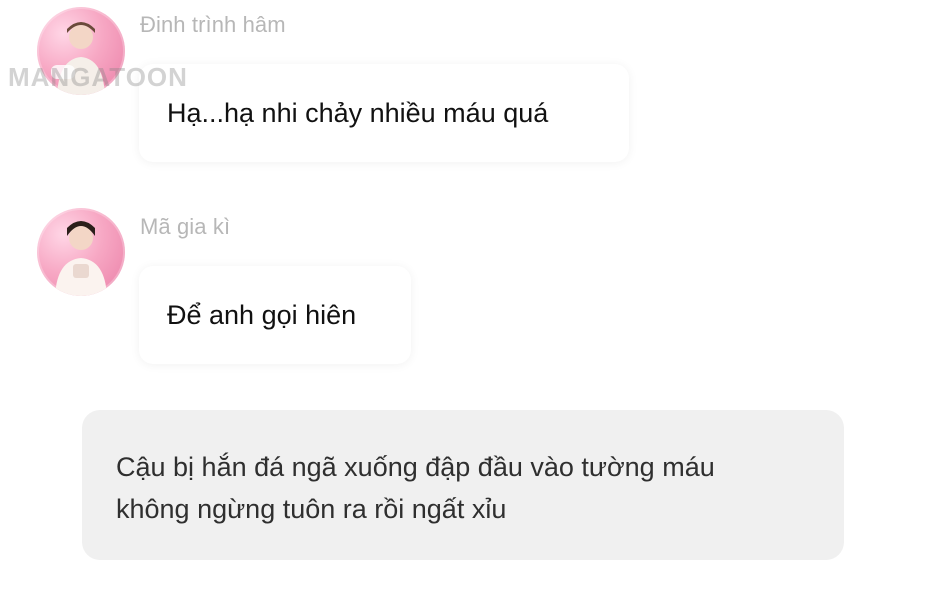 Image resolution: width=926 pixels, height=600 pixels. I want to click on narration-line: không ngừng tuôn ra rồi ngất xỉu, so click(311, 509).